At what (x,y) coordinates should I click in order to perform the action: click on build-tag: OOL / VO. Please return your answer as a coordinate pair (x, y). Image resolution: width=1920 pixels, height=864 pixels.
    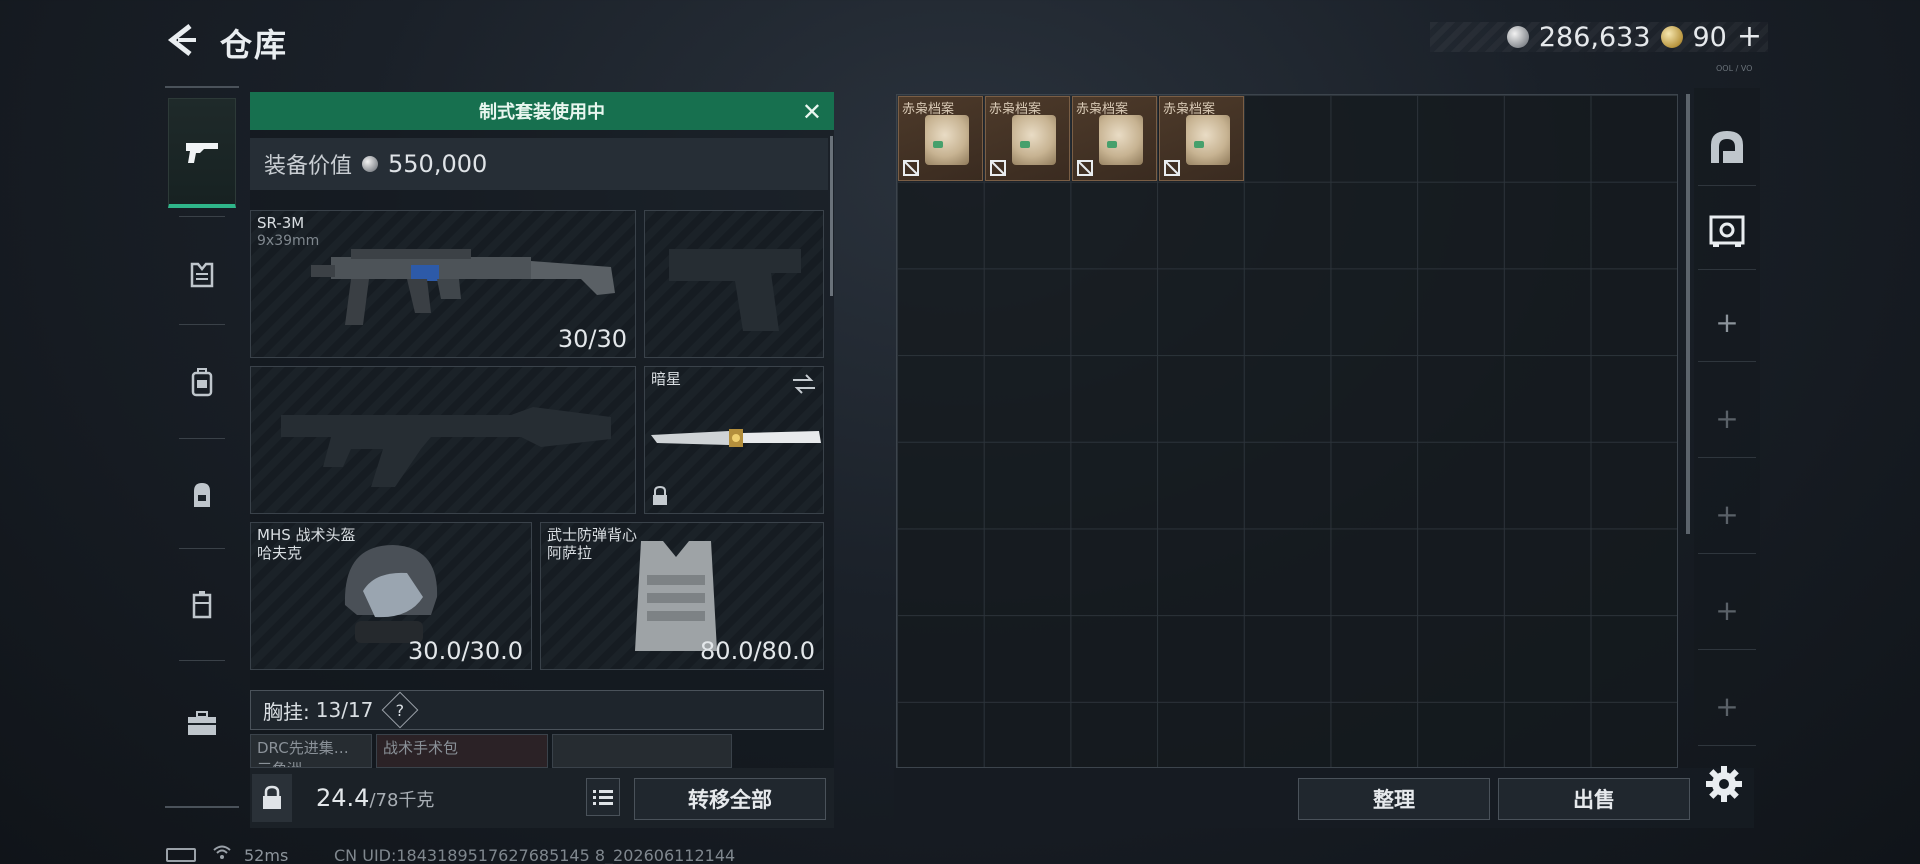
    Looking at the image, I should click on (1734, 68).